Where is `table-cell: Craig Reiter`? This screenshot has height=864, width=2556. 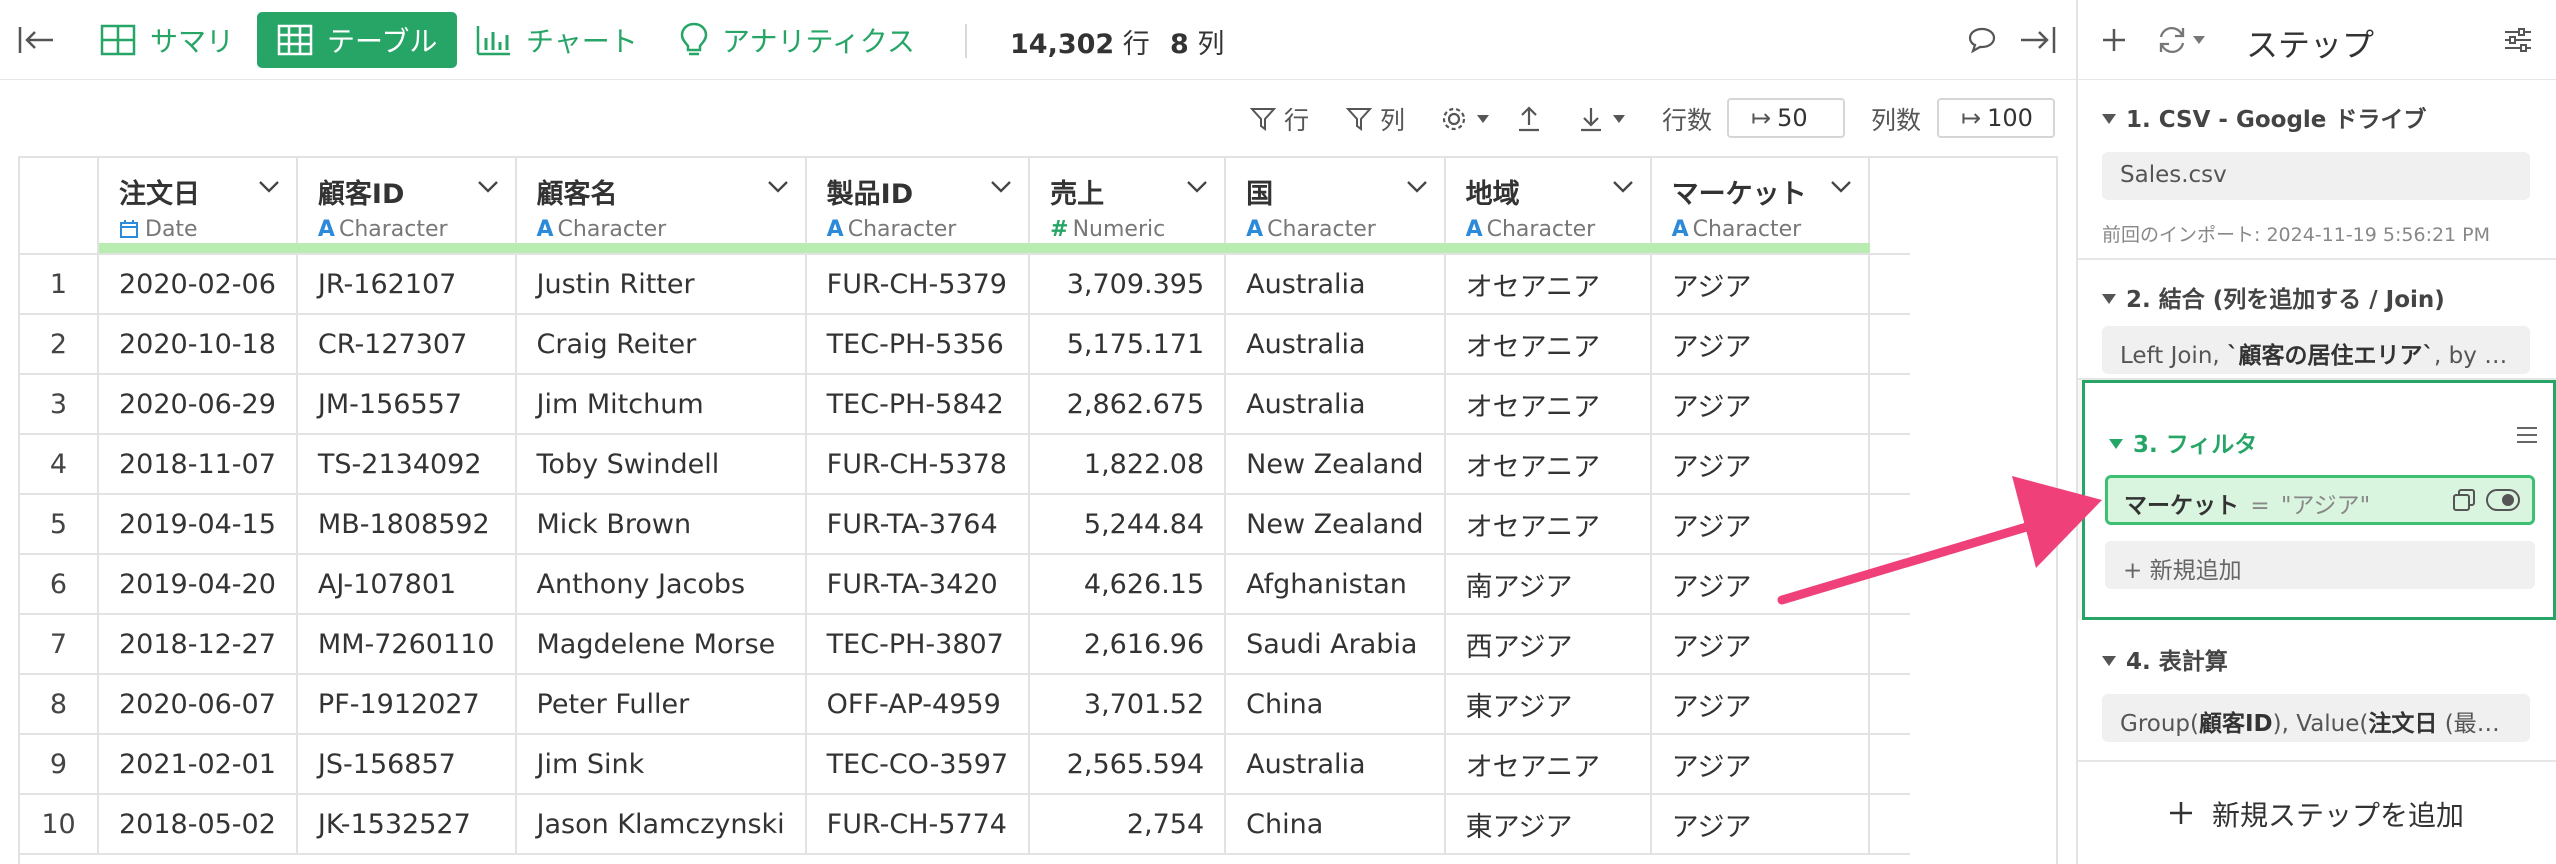
table-cell: Craig Reiter is located at coordinates (661, 344).